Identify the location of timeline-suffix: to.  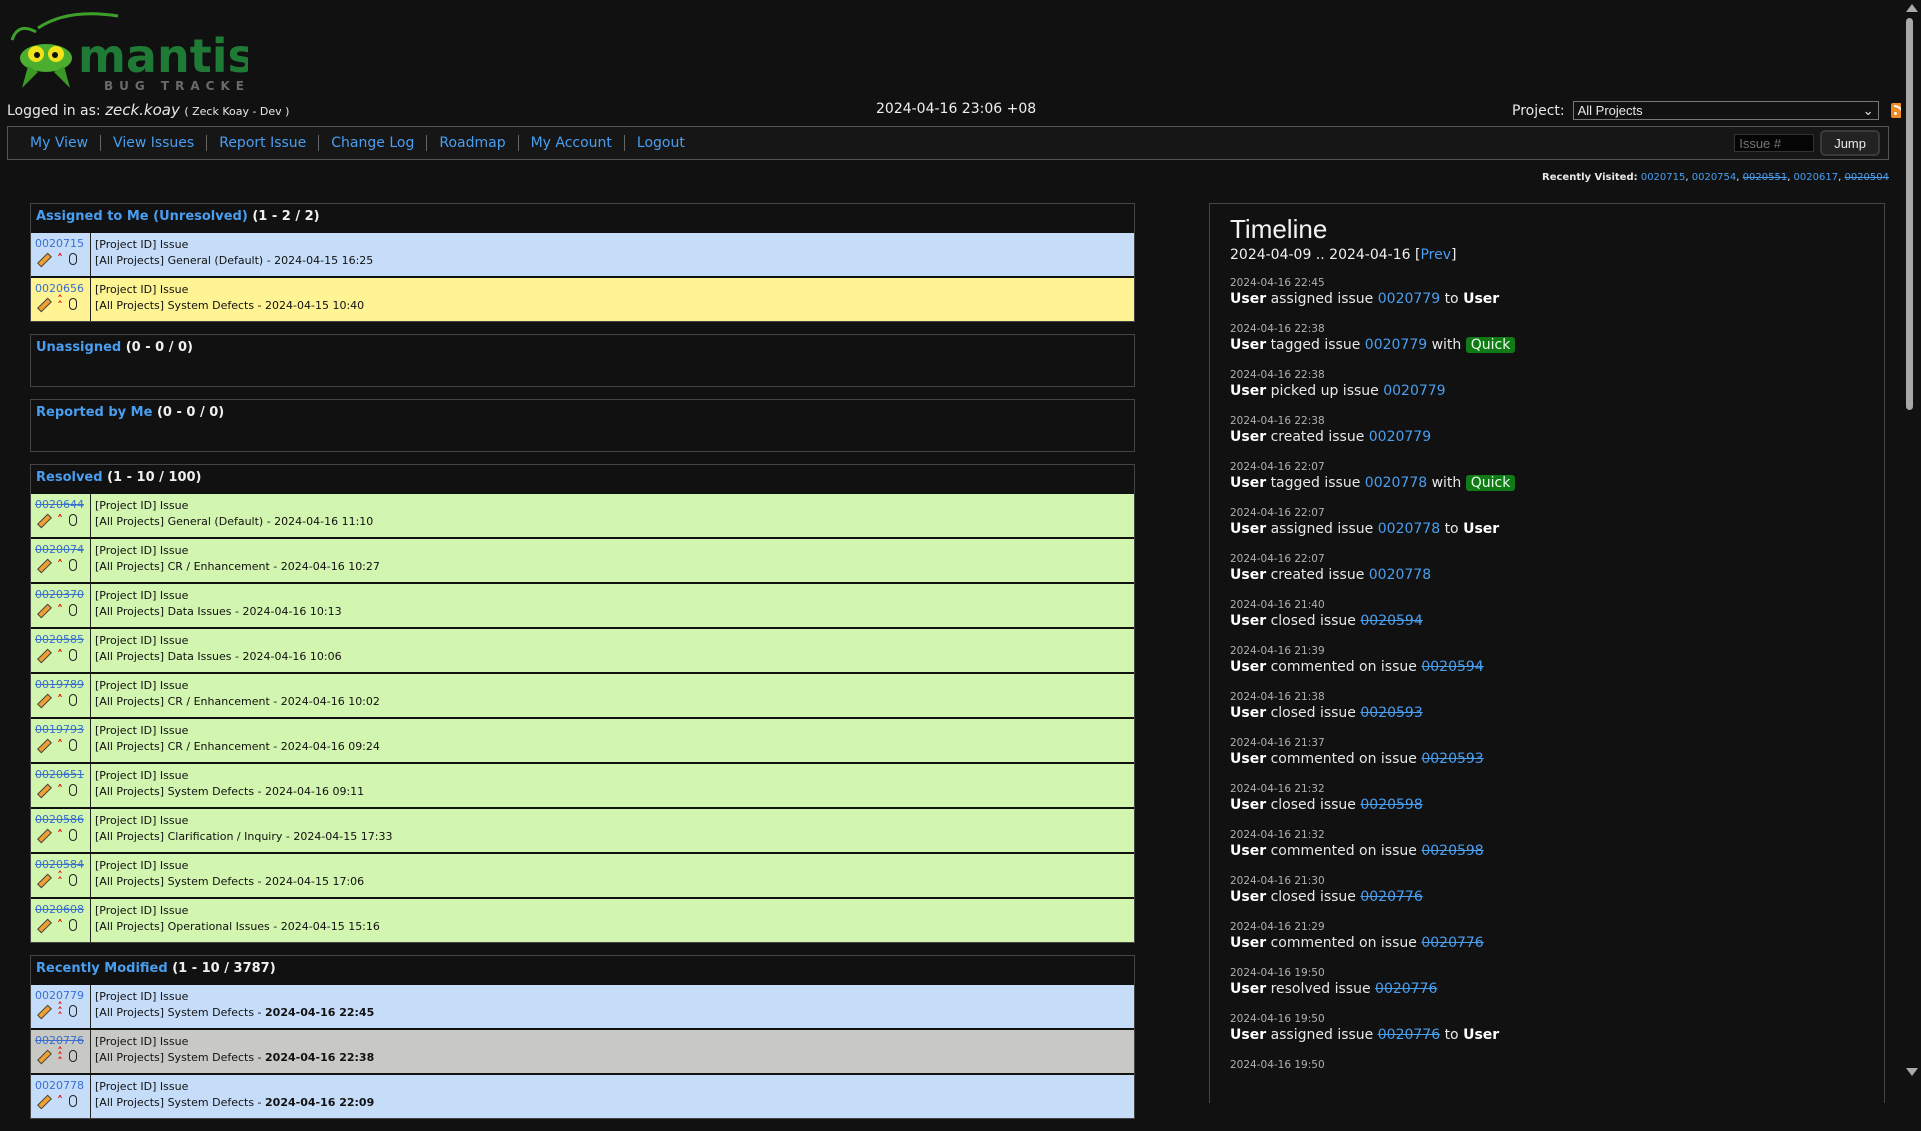
(1451, 1035).